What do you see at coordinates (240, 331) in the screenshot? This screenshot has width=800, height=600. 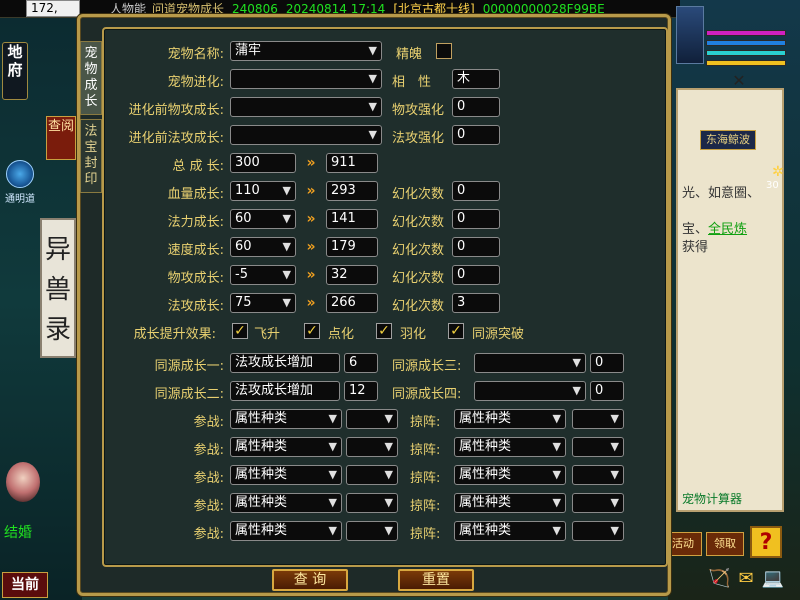 I see `feisheng-checkbox: ✓` at bounding box center [240, 331].